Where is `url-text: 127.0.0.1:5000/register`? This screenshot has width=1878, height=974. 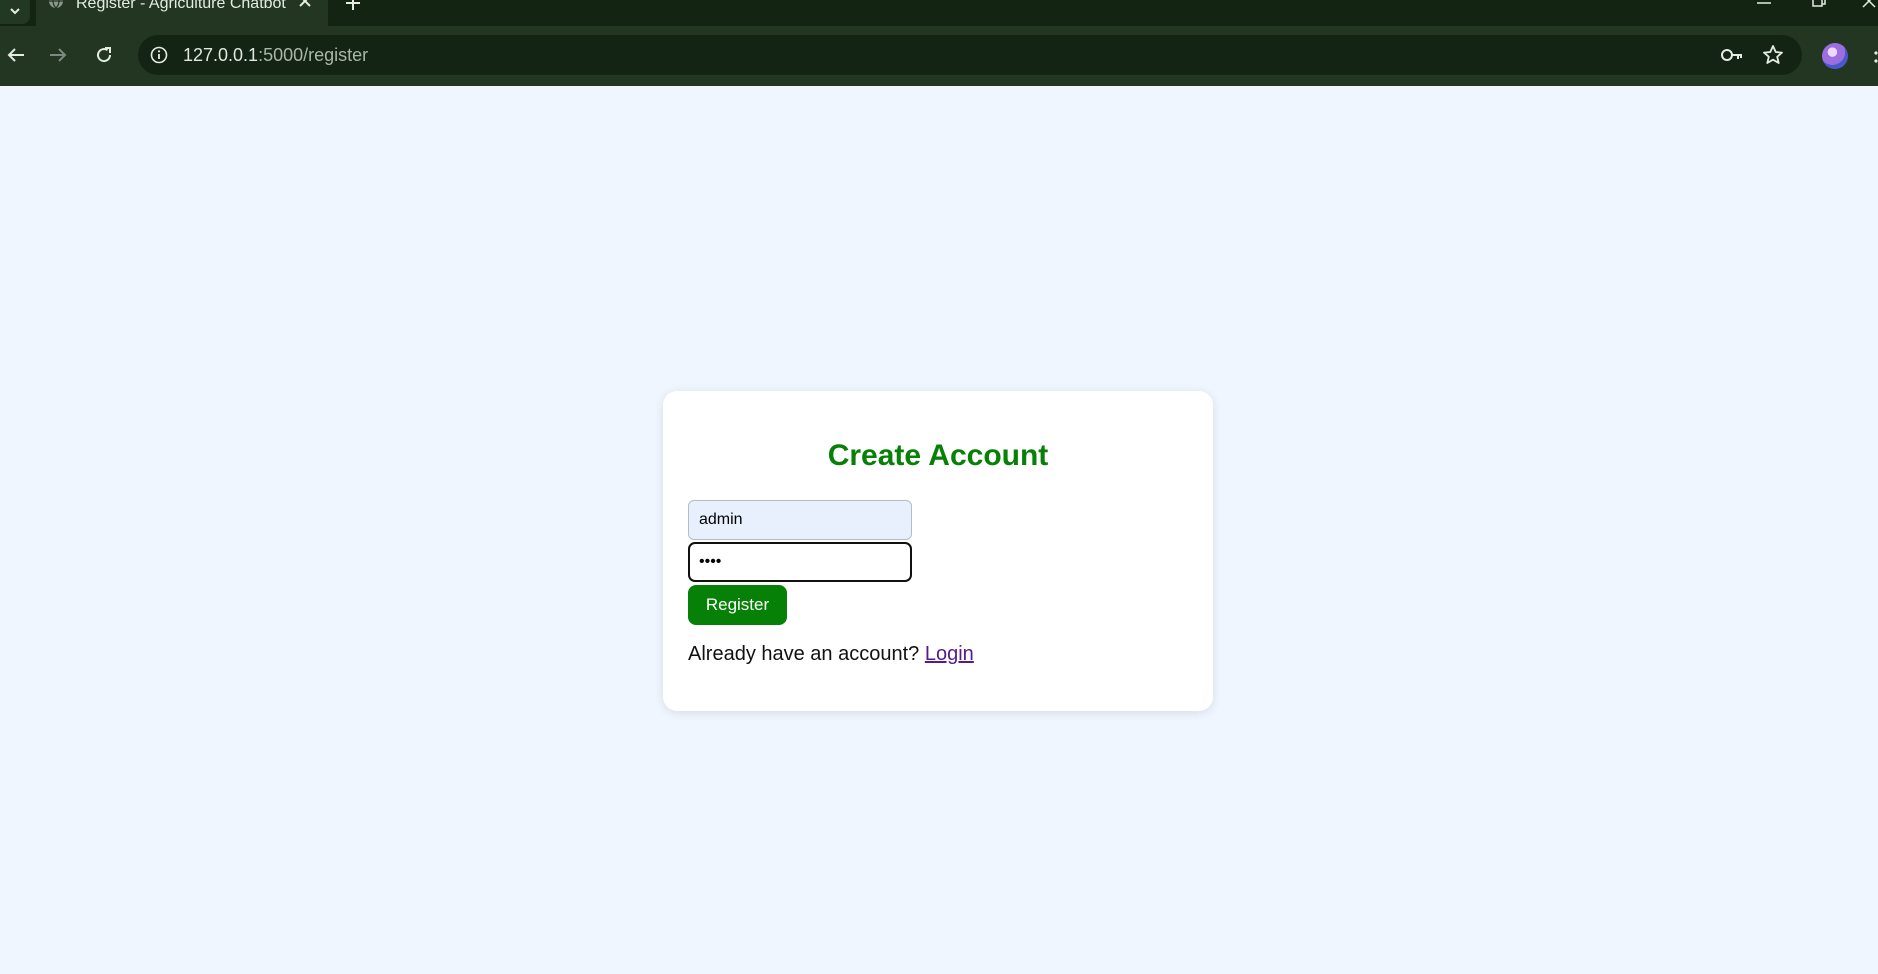 url-text: 127.0.0.1:5000/register is located at coordinates (275, 55).